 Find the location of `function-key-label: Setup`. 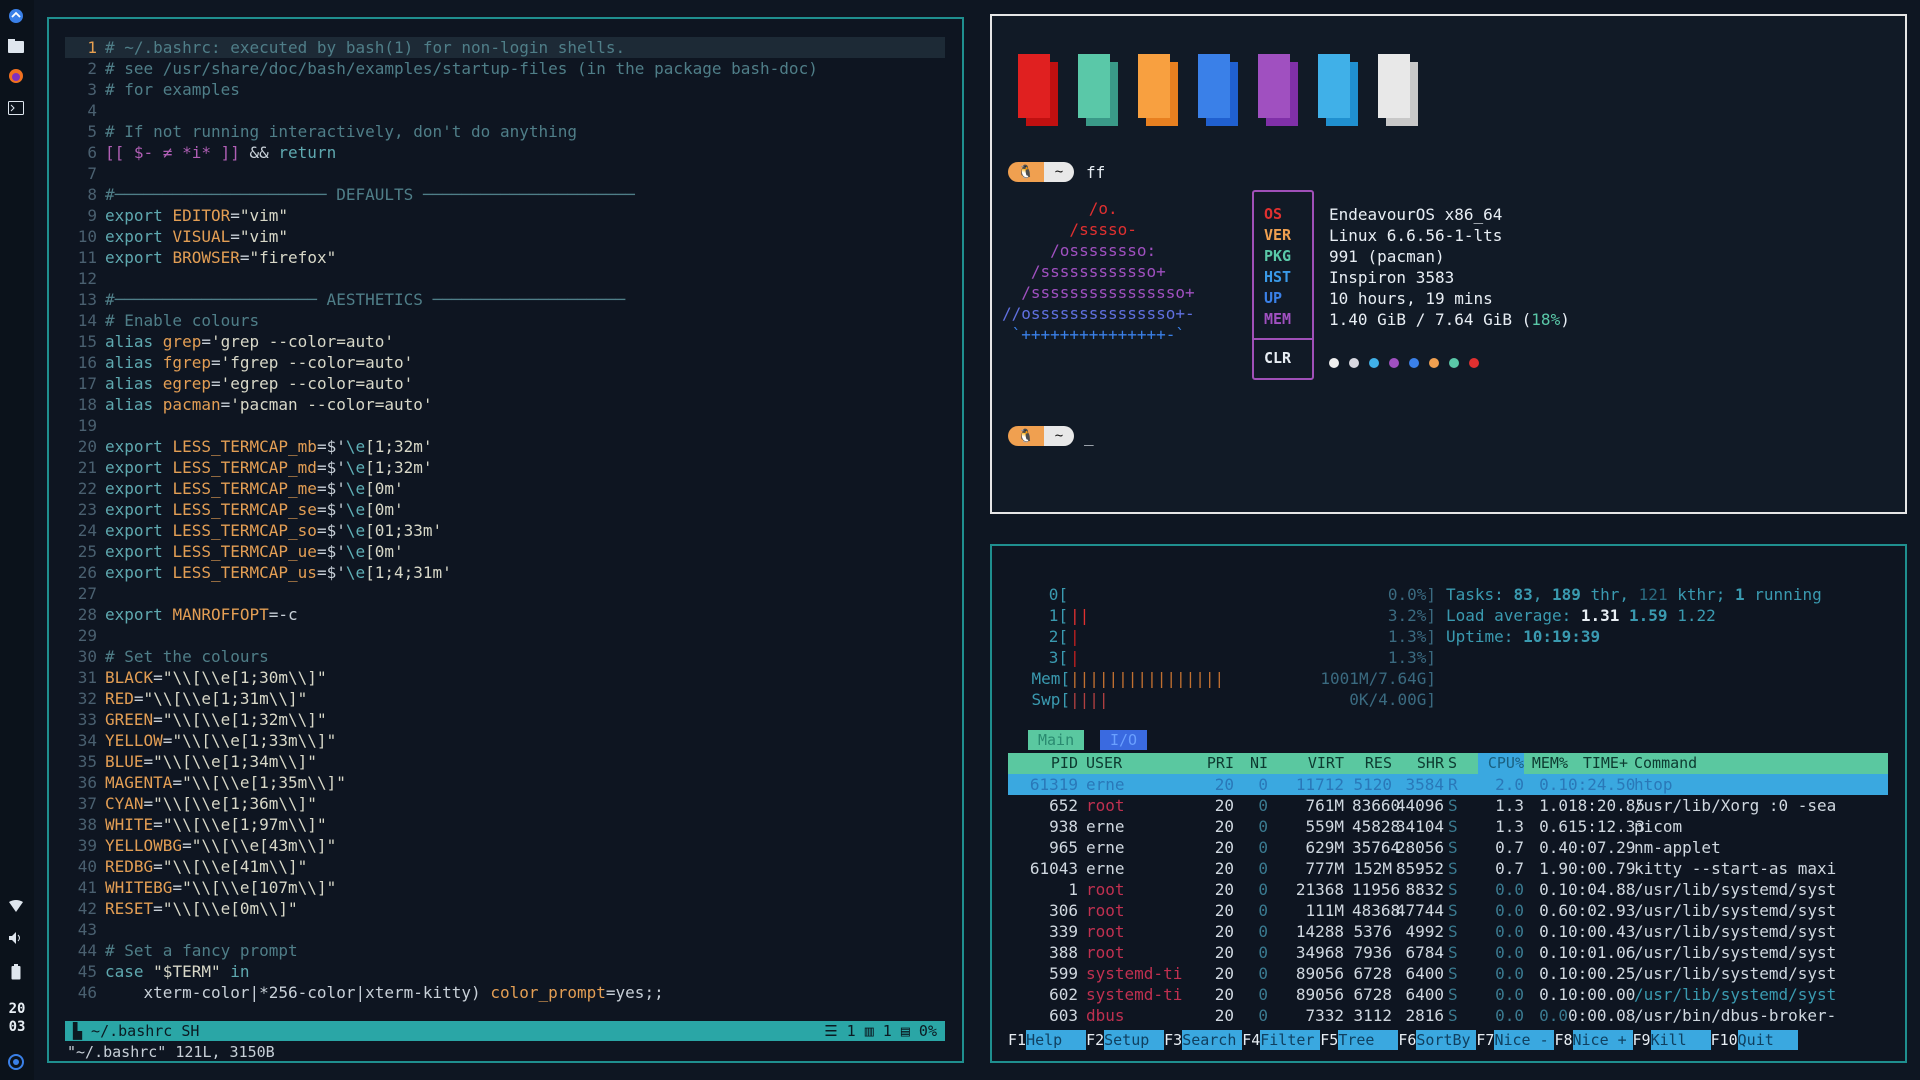

function-key-label: Setup is located at coordinates (1134, 1040).